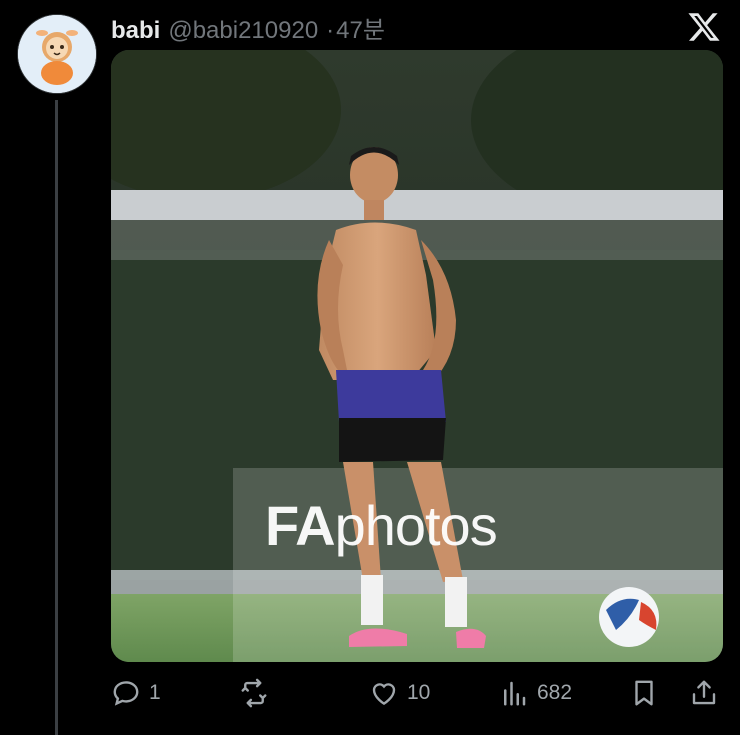  I want to click on avatar-image, so click(57, 54).